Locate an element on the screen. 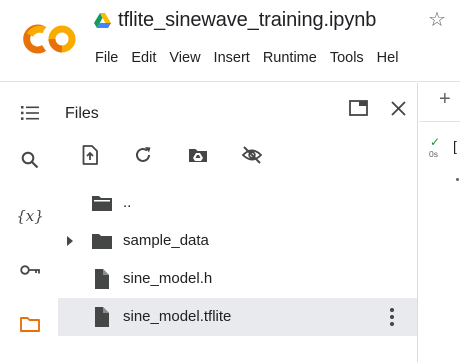 The image size is (460, 362). file-row-parent: .. is located at coordinates (237, 203).